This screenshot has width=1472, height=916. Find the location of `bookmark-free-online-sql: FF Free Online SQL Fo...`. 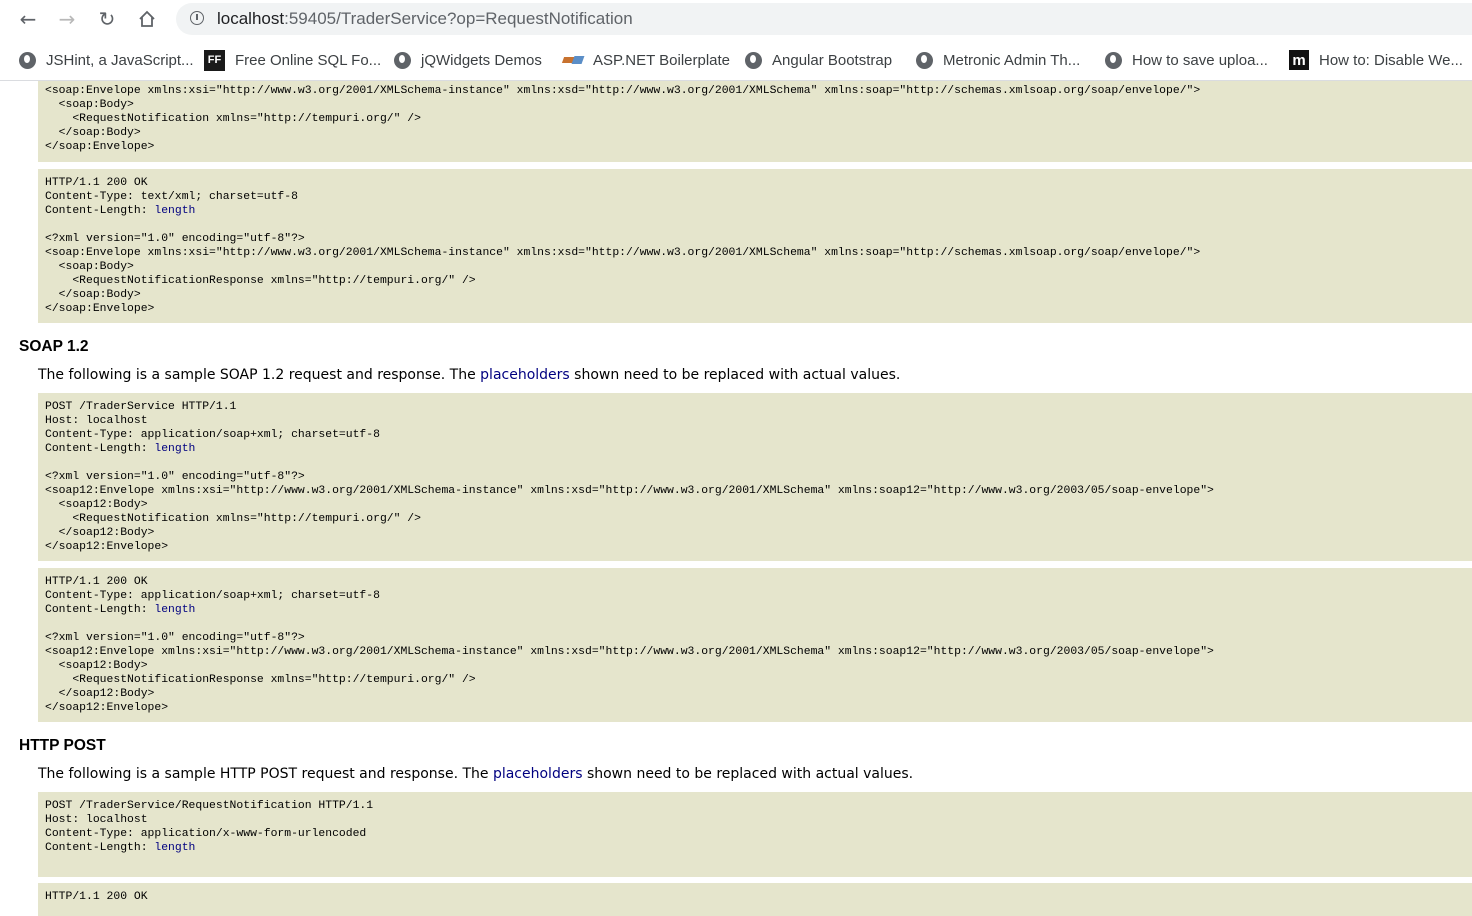

bookmark-free-online-sql: FF Free Online SQL Fo... is located at coordinates (292, 60).